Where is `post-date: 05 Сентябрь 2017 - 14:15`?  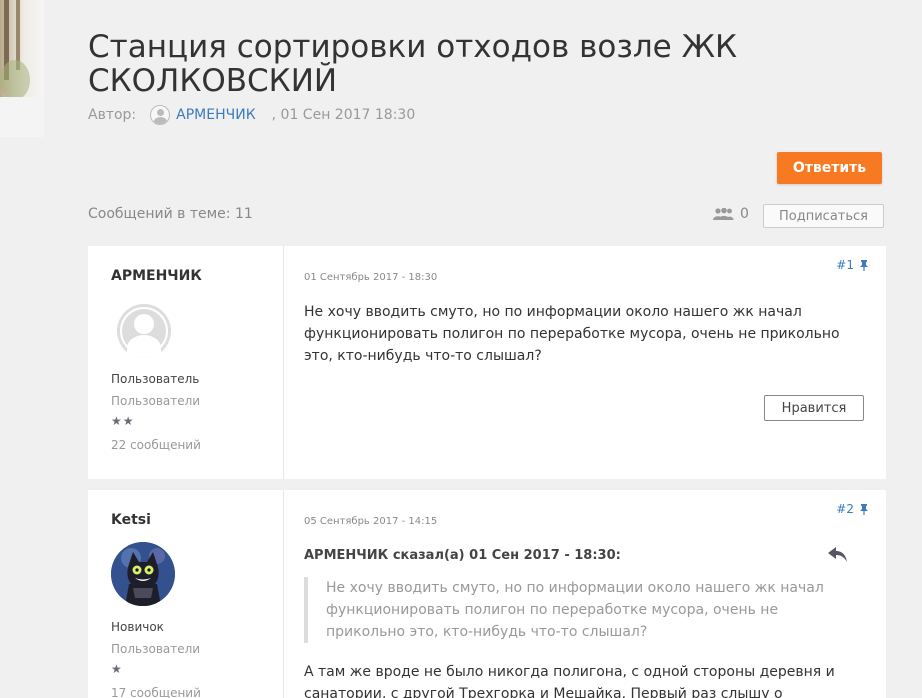 post-date: 05 Сентябрь 2017 - 14:15 is located at coordinates (371, 521).